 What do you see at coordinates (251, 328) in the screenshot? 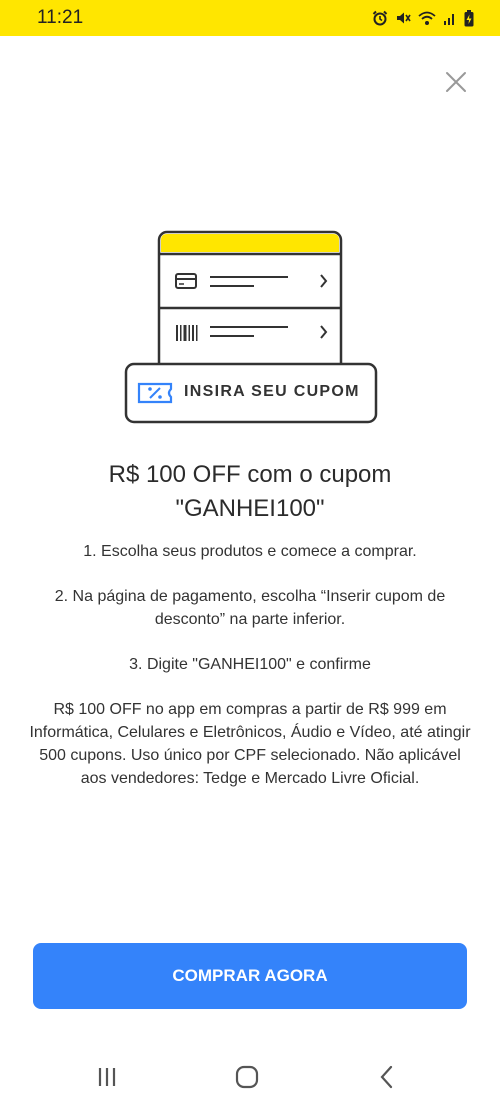
I see `coupon-illustration: INSIRA SEU CUPOM` at bounding box center [251, 328].